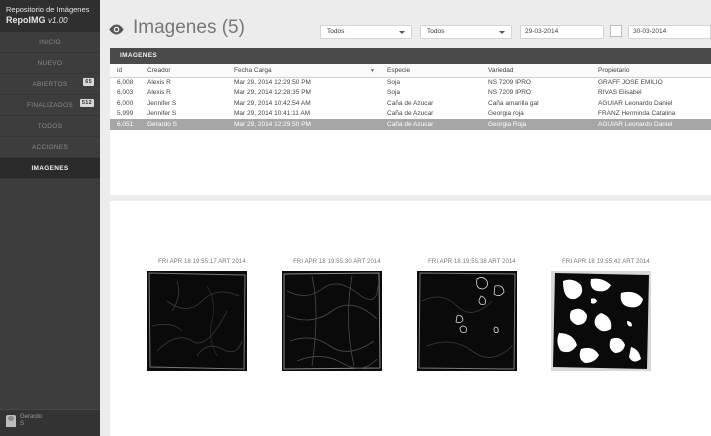 The height and width of the screenshot is (436, 711). What do you see at coordinates (337, 262) in the screenshot?
I see `gallery-caption: FRI APR 18 19:55:30 ART 2014` at bounding box center [337, 262].